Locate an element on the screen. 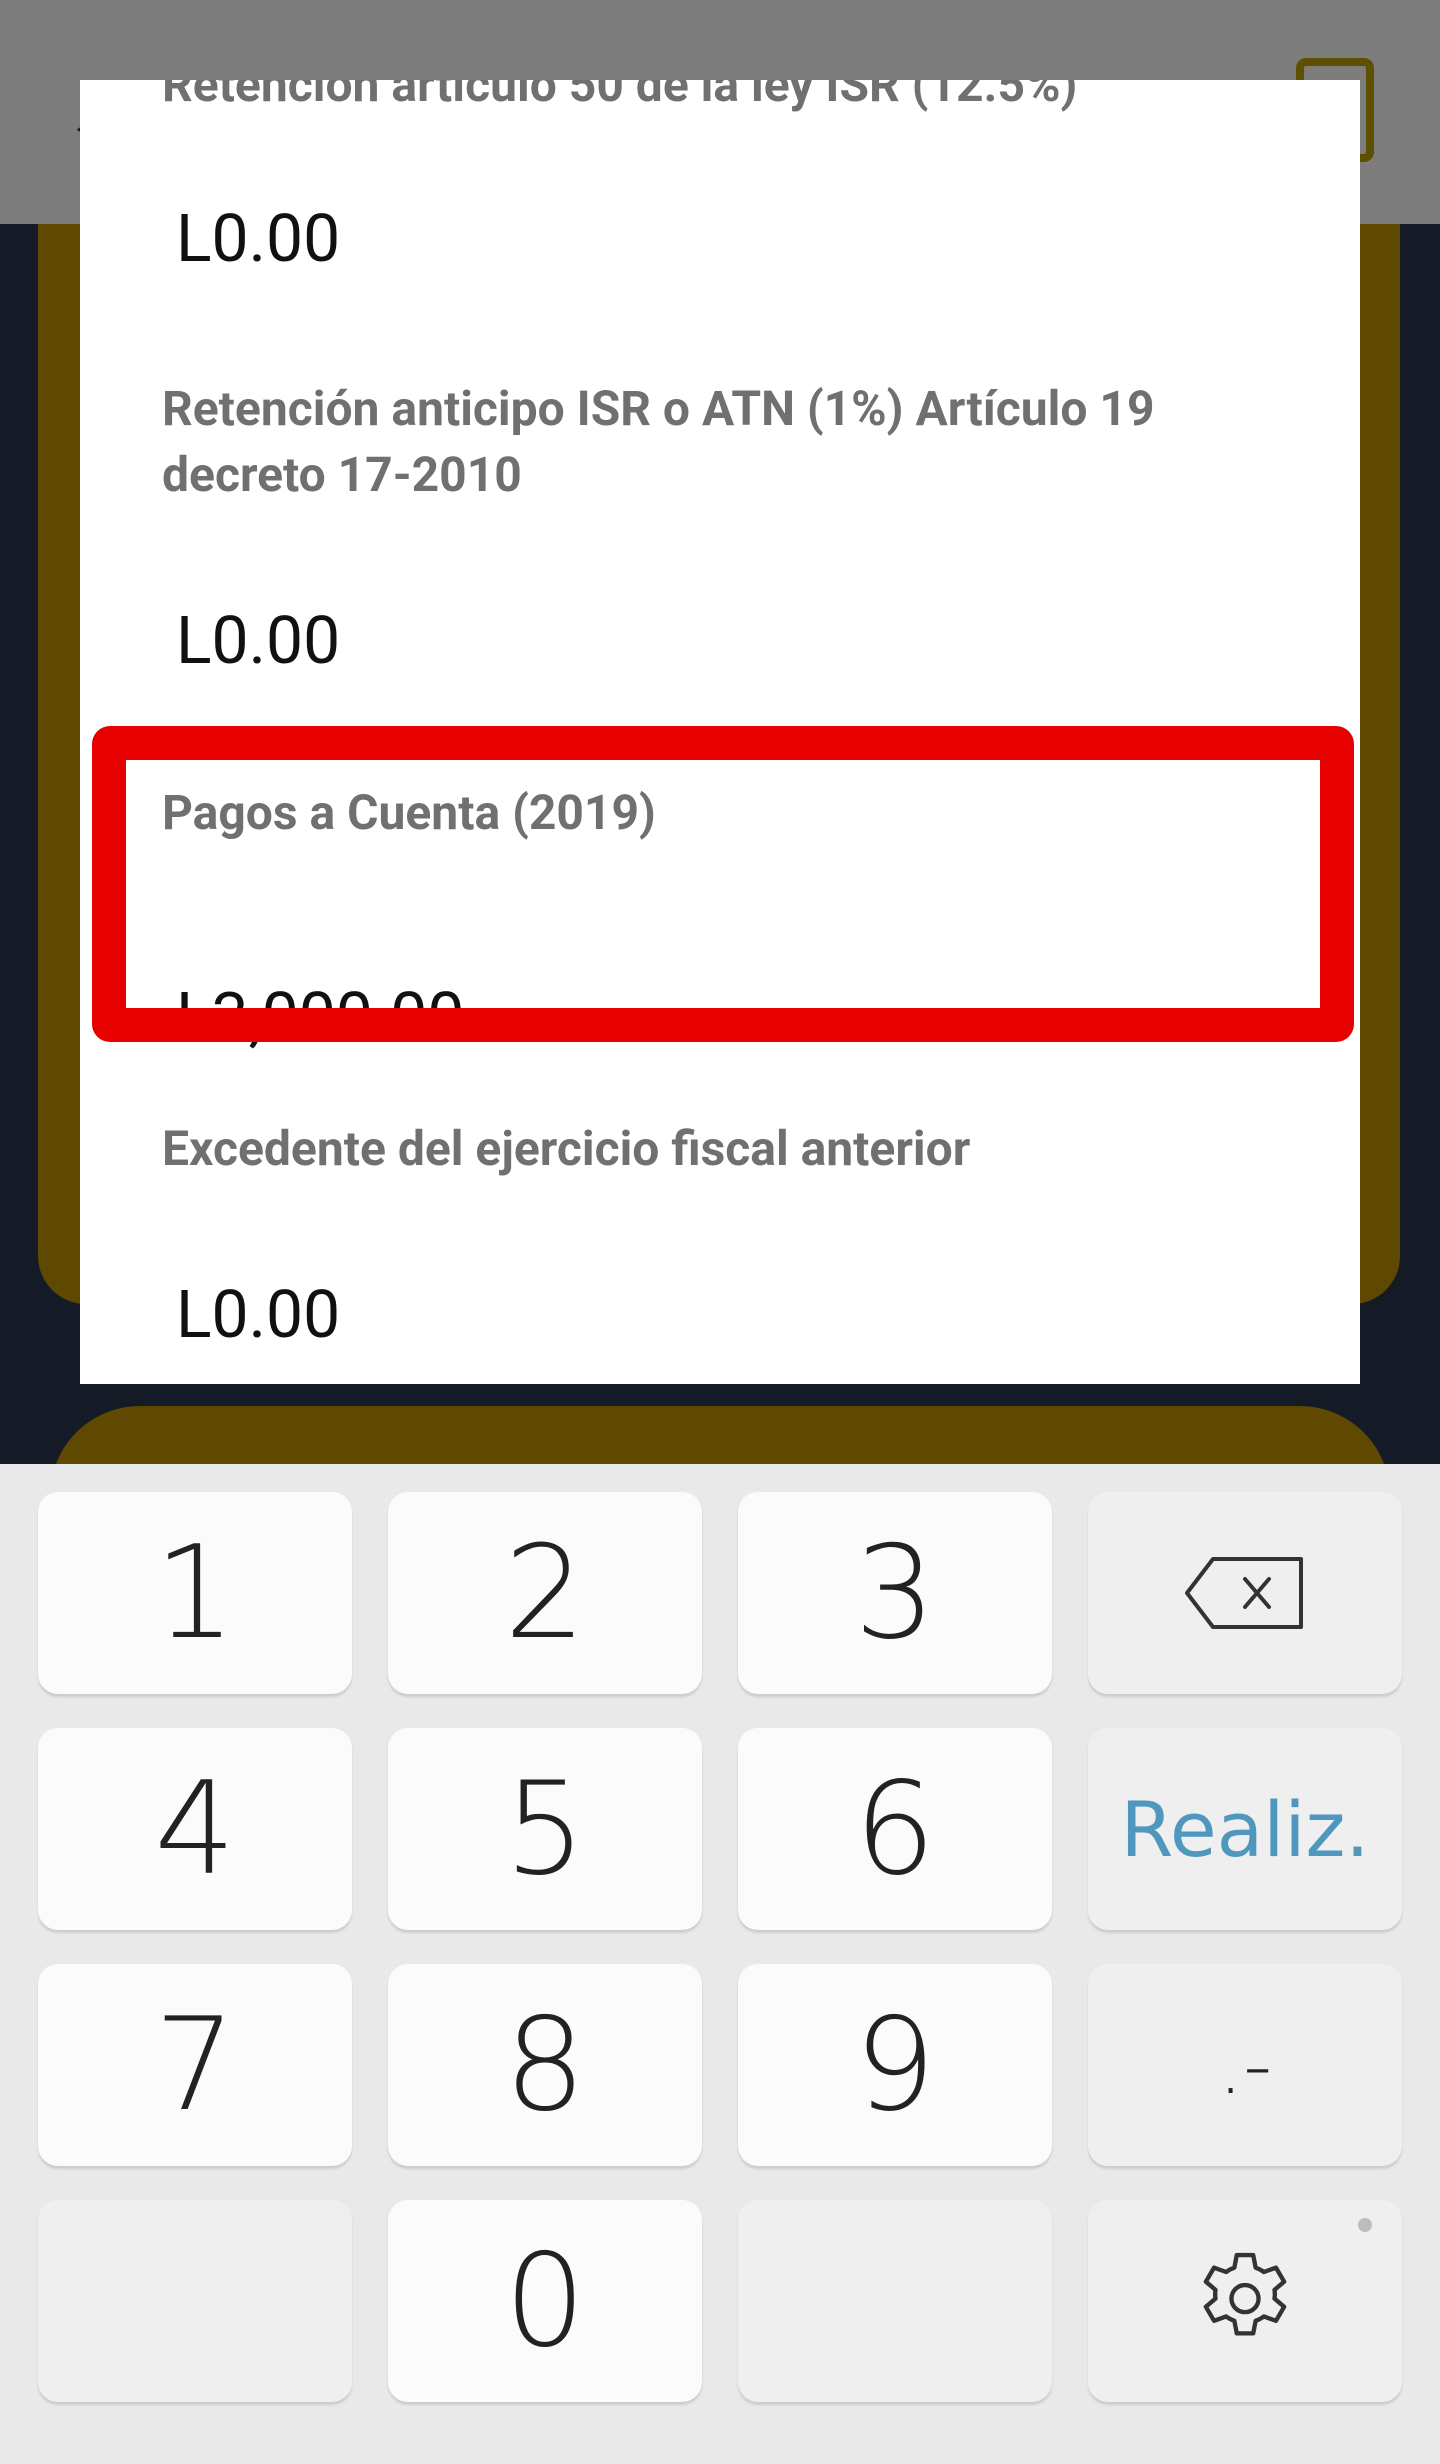  indicator-dot is located at coordinates (1365, 2225).